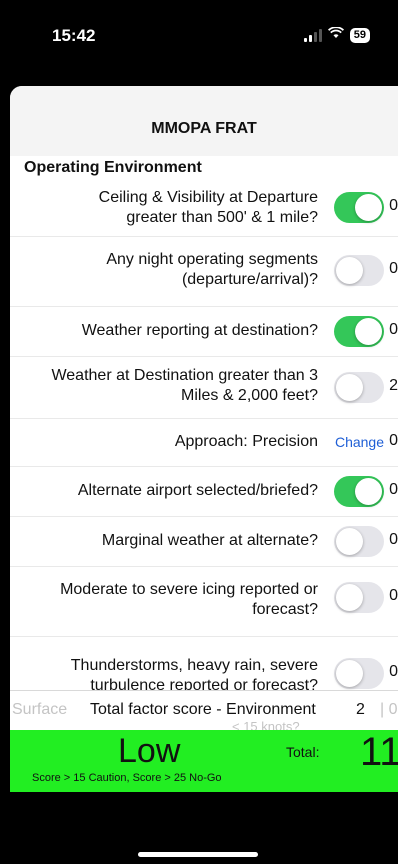  Describe the element at coordinates (360, 709) in the screenshot. I see `environment-total-score: 2` at that location.